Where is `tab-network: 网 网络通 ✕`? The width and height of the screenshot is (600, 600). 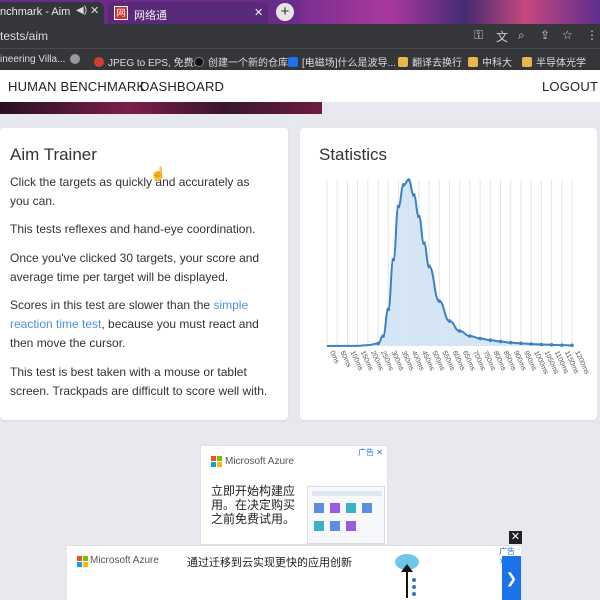 tab-network: 网 网络通 ✕ is located at coordinates (188, 13).